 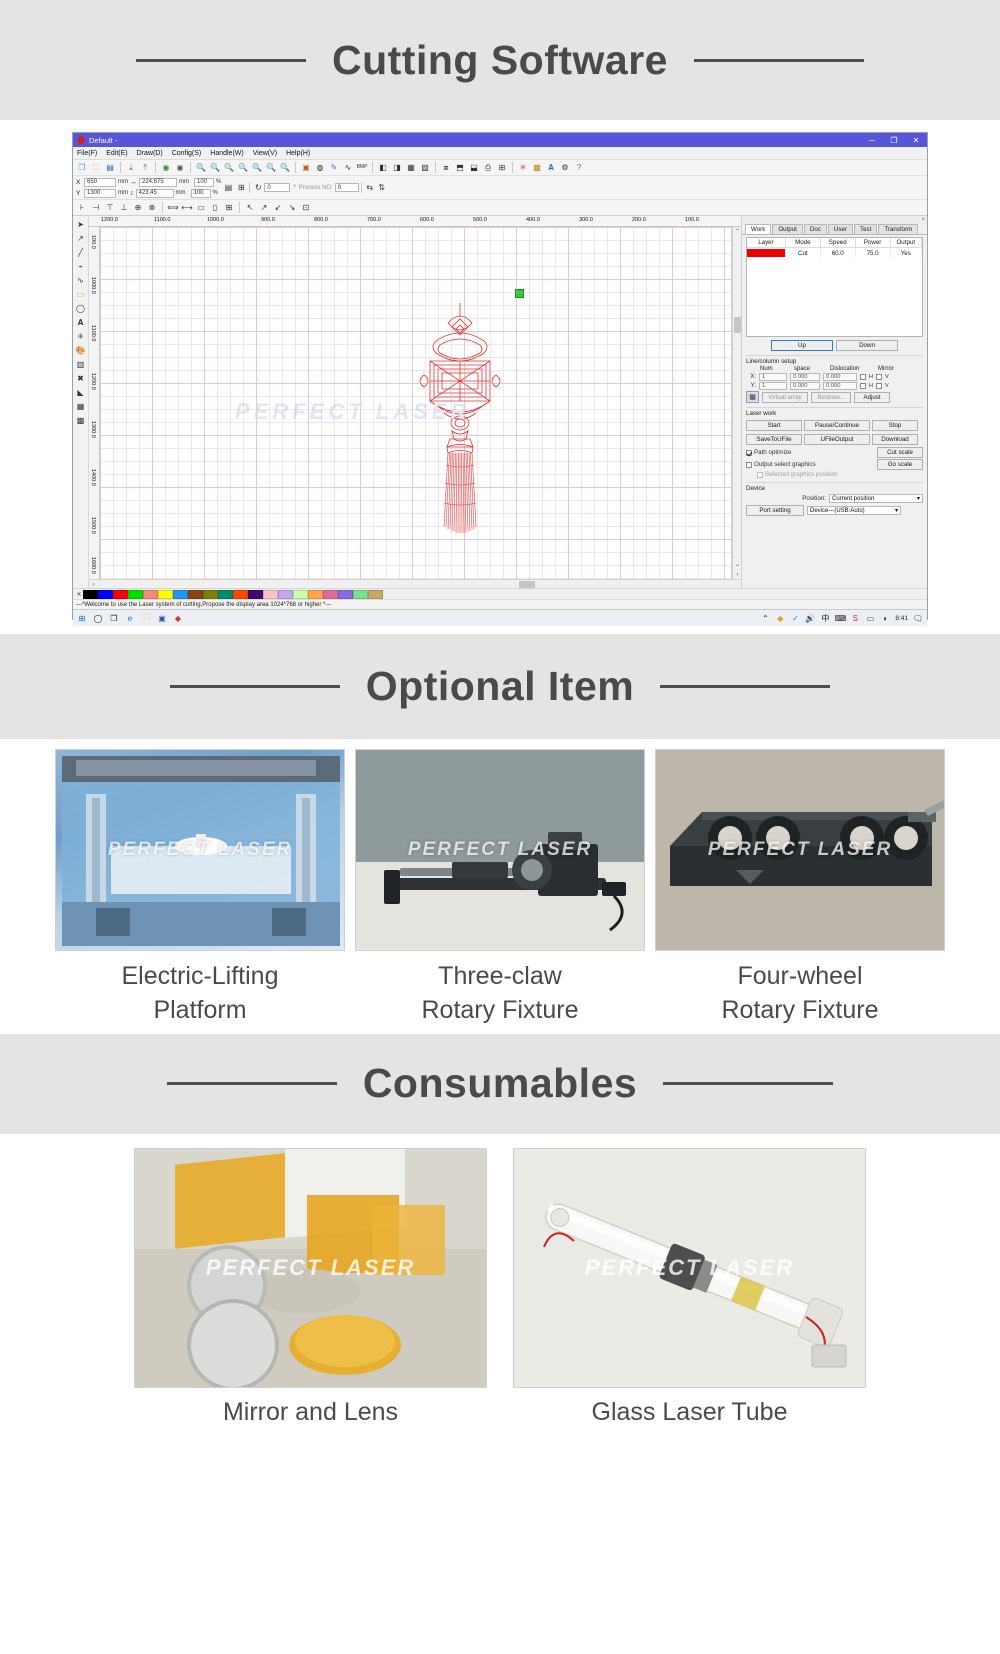 I want to click on menu-view: View(V), so click(x=265, y=153).